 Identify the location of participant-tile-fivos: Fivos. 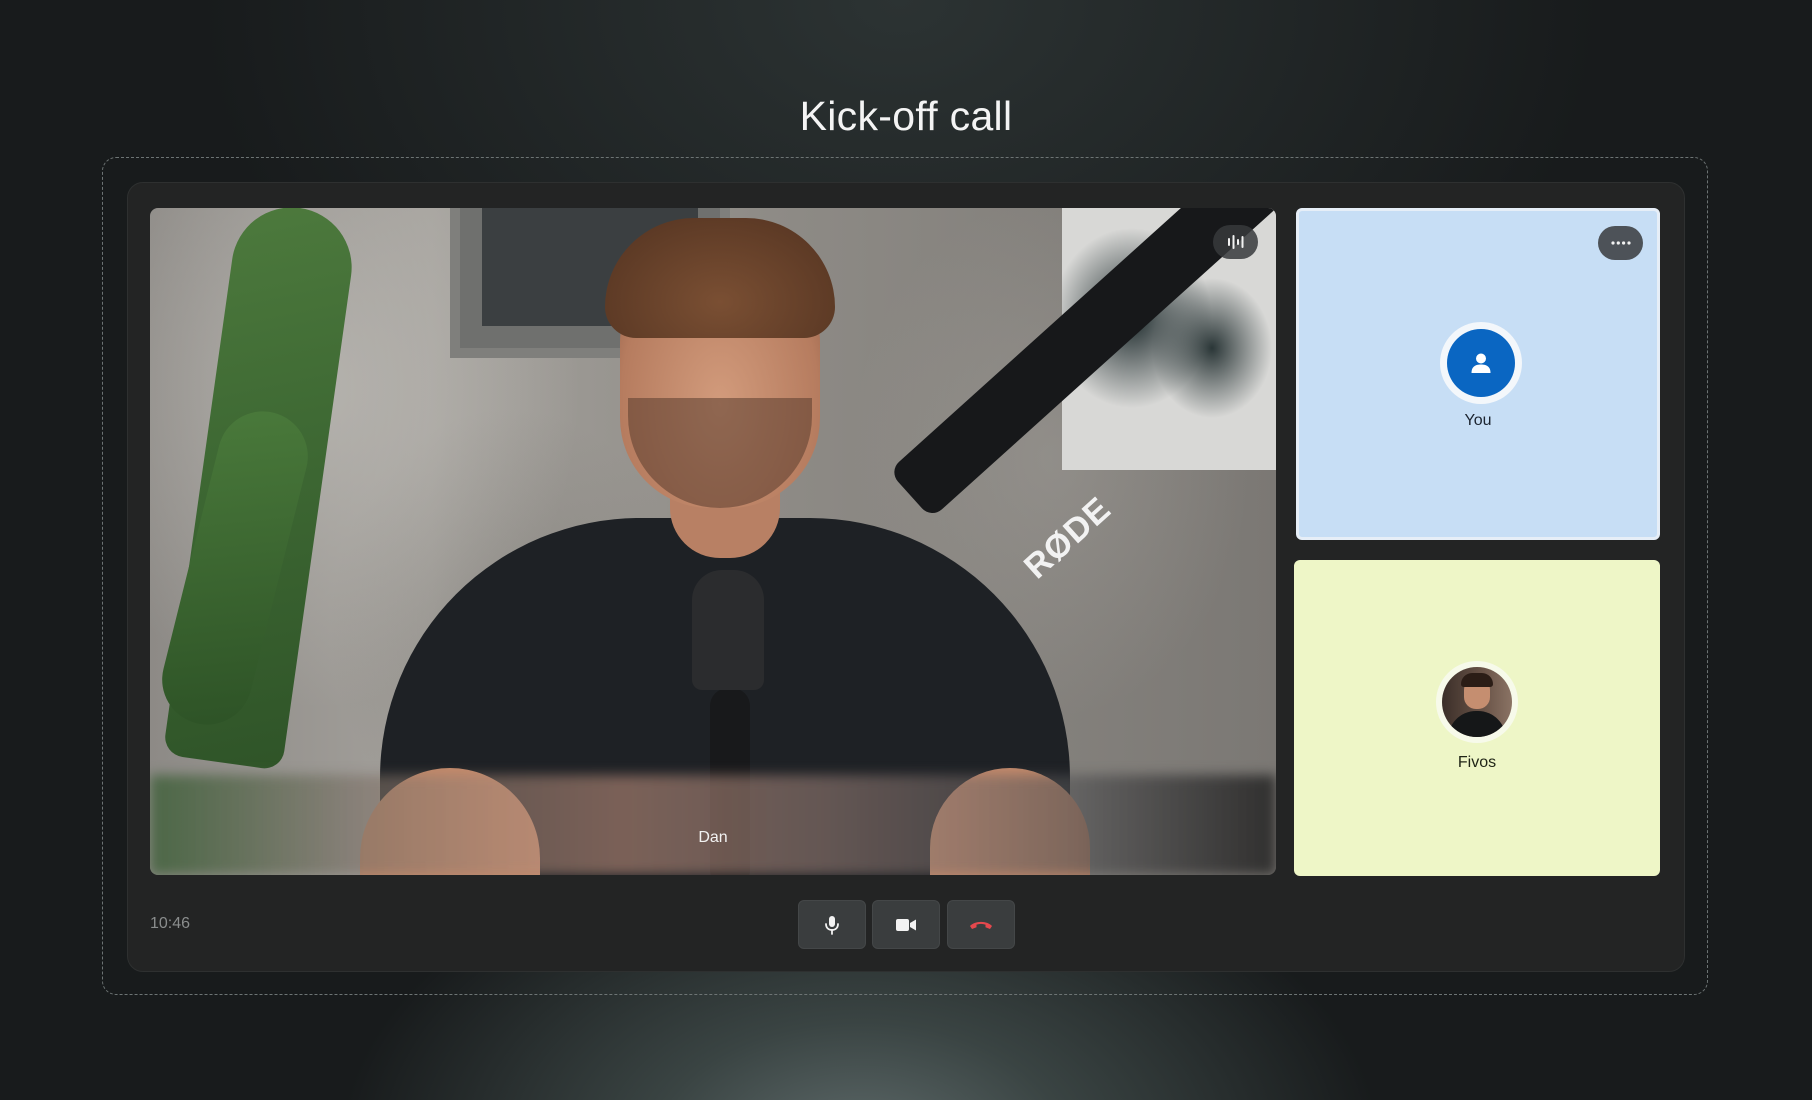
(1477, 718).